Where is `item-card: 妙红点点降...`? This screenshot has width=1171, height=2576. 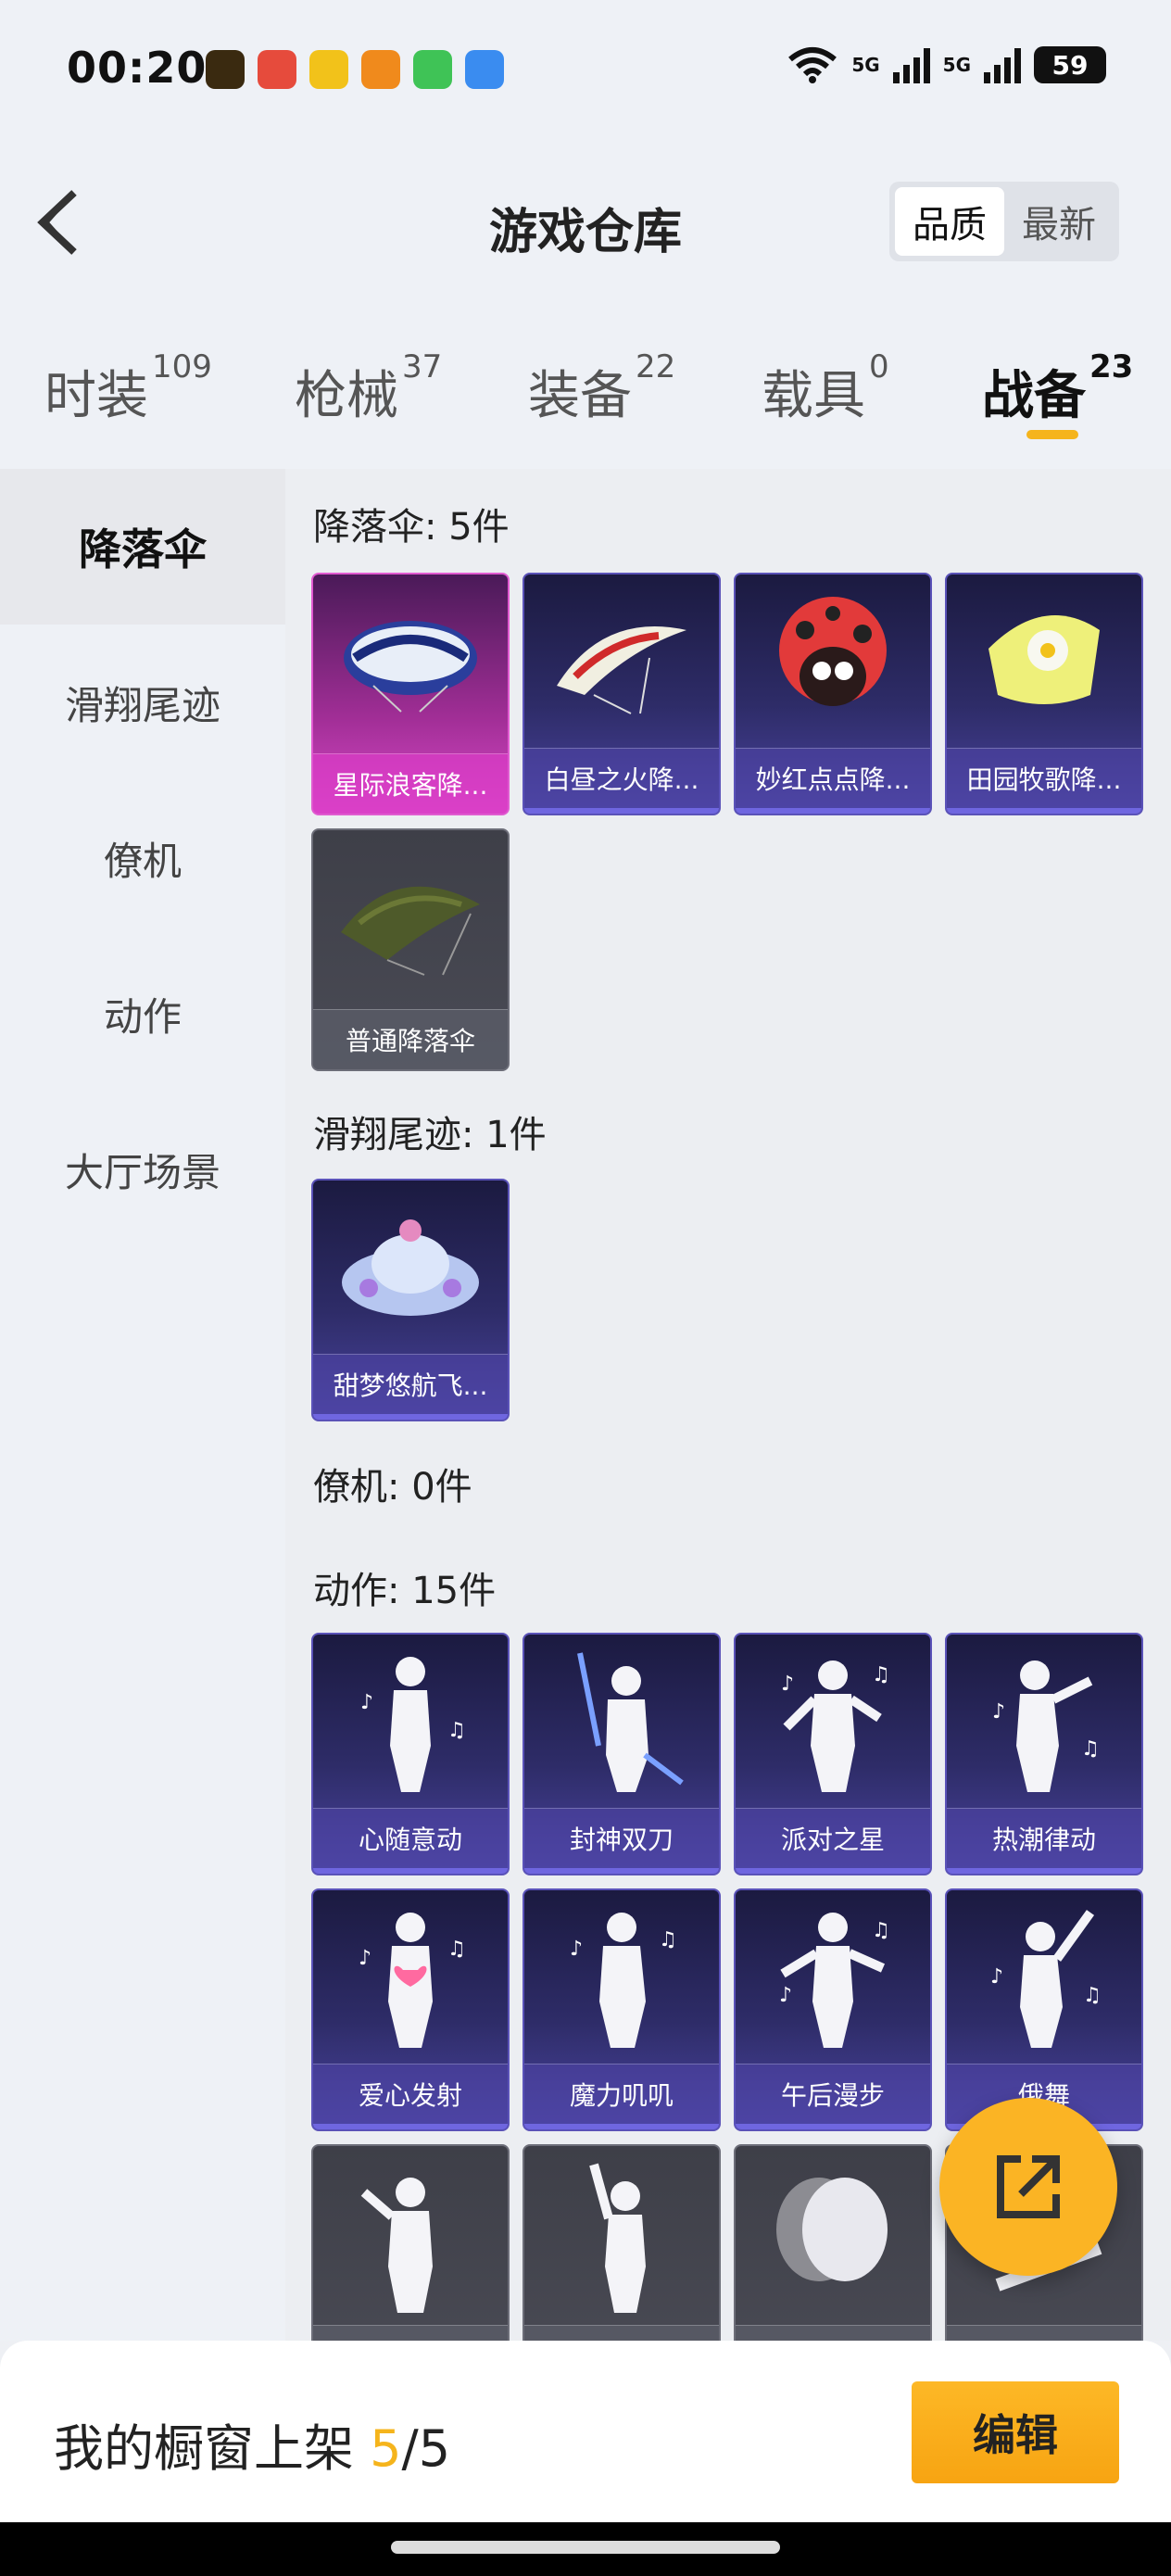 item-card: 妙红点点降... is located at coordinates (833, 694).